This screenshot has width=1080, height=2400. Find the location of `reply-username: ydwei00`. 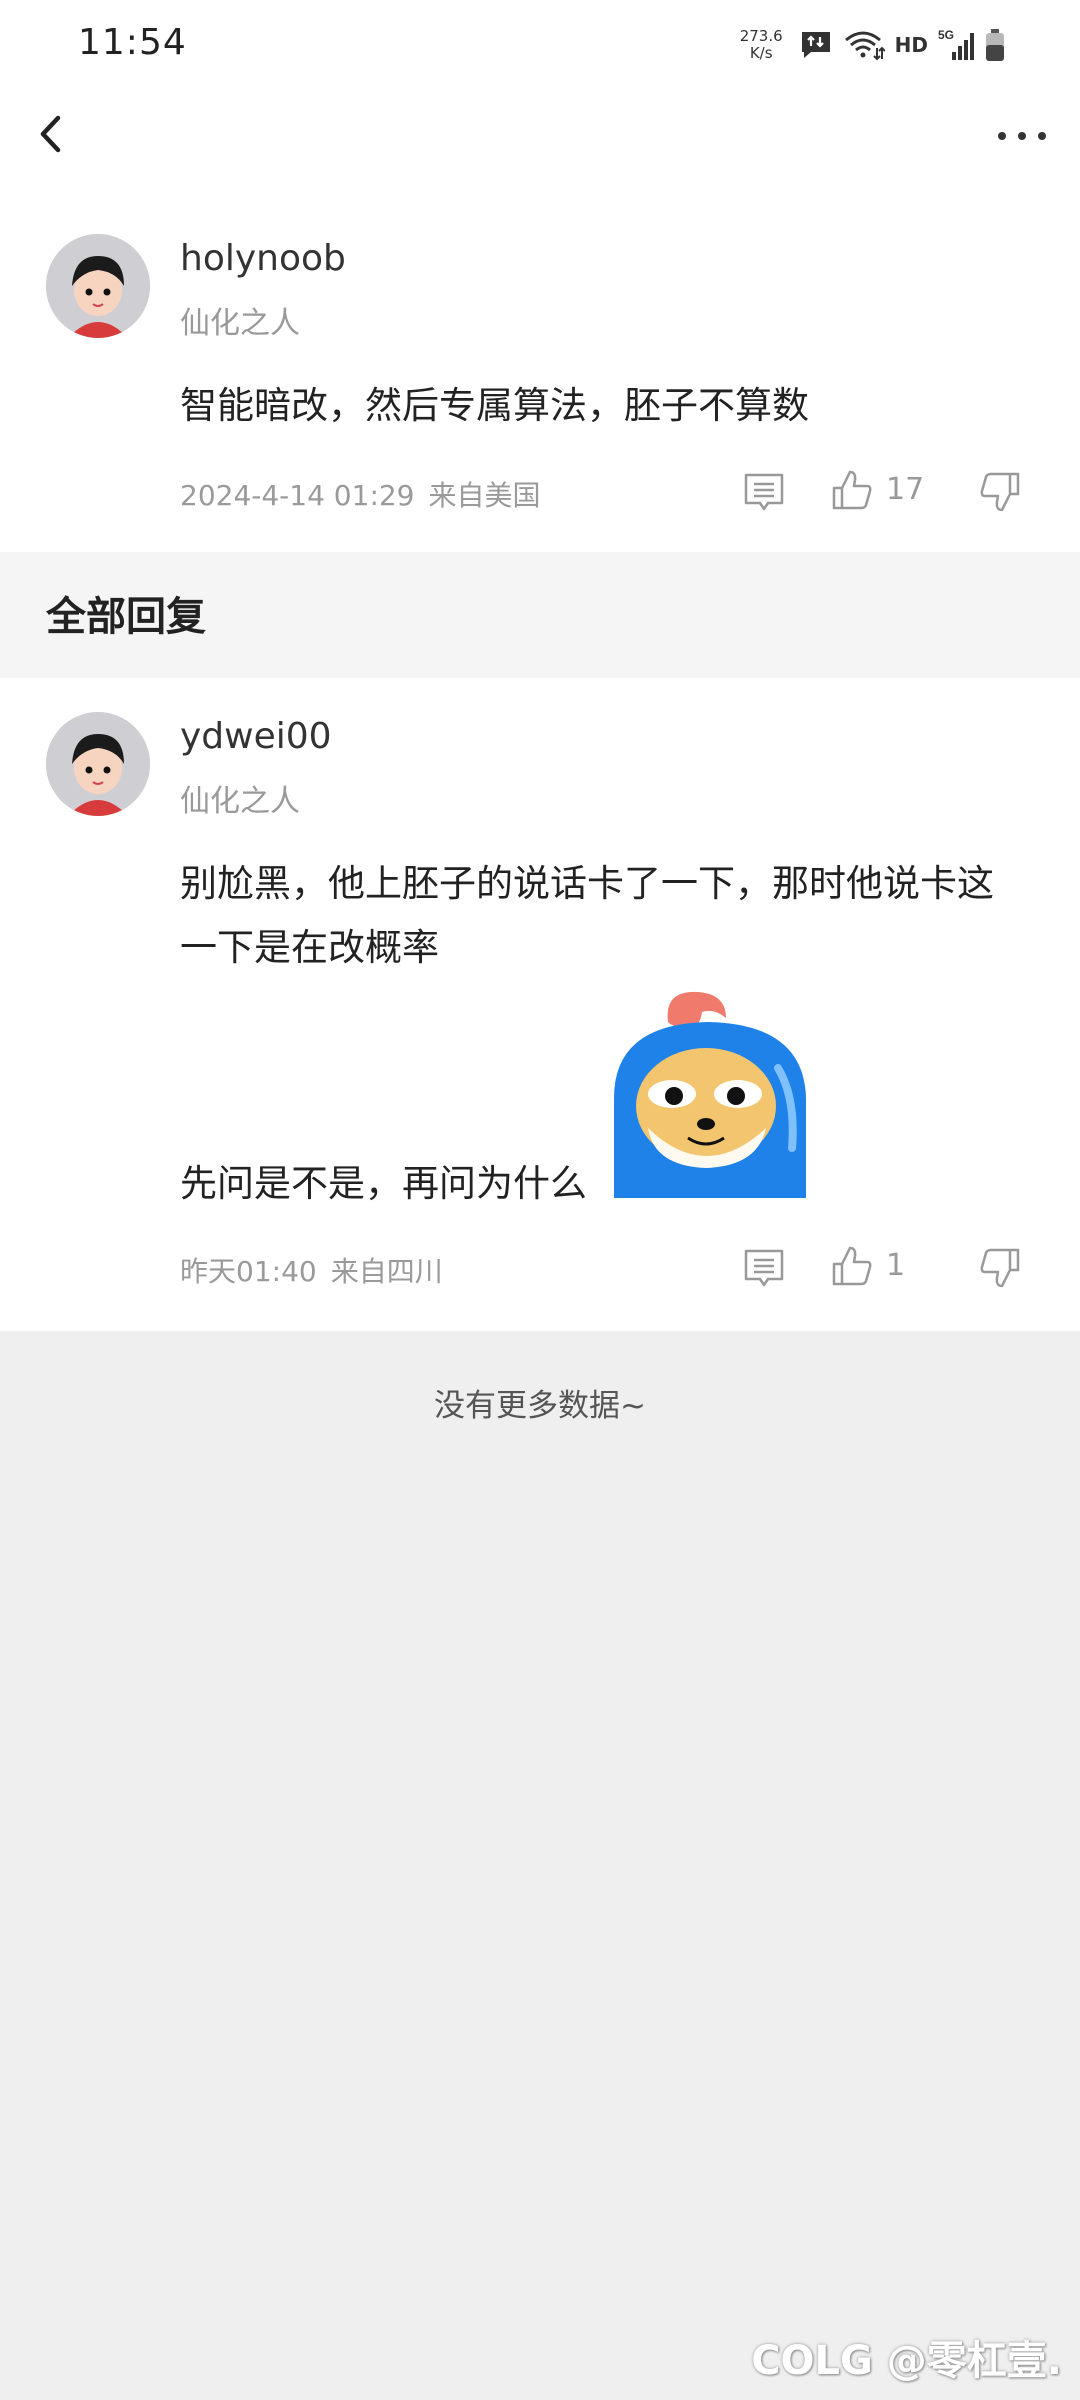

reply-username: ydwei00 is located at coordinates (256, 736).